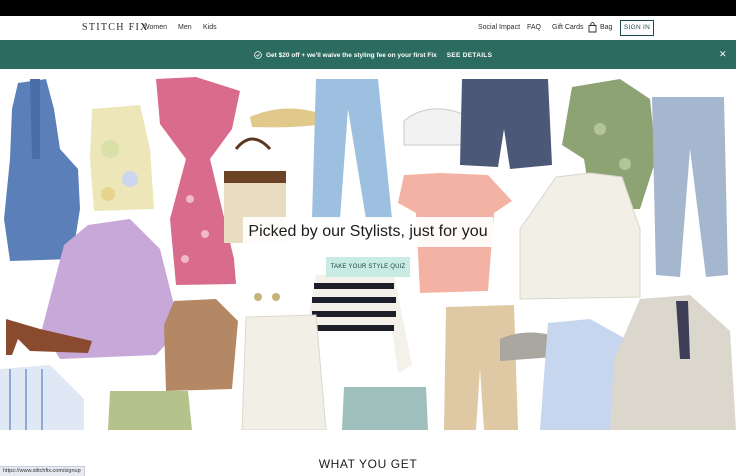  What do you see at coordinates (42, 471) in the screenshot?
I see `link-preview-status-bar: https://www.stitchfix.com/signup` at bounding box center [42, 471].